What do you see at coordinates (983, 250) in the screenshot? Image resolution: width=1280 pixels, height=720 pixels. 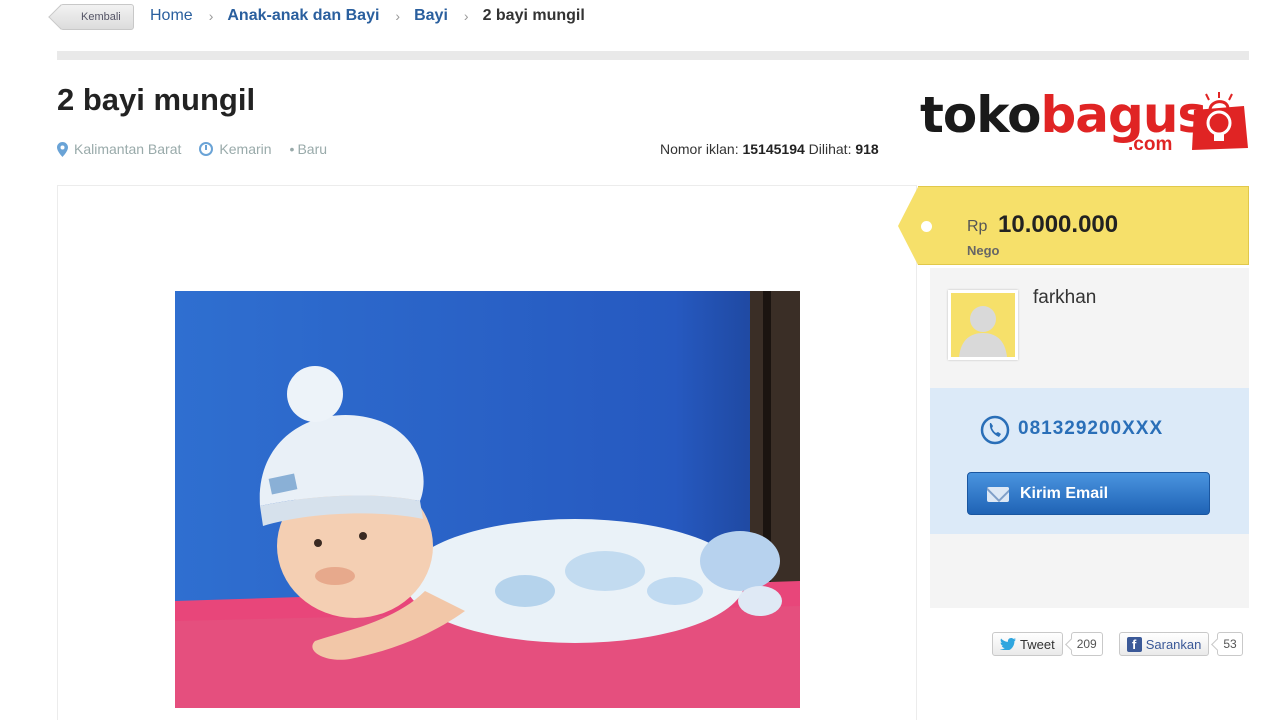 I see `price-negotiable: Nego` at bounding box center [983, 250].